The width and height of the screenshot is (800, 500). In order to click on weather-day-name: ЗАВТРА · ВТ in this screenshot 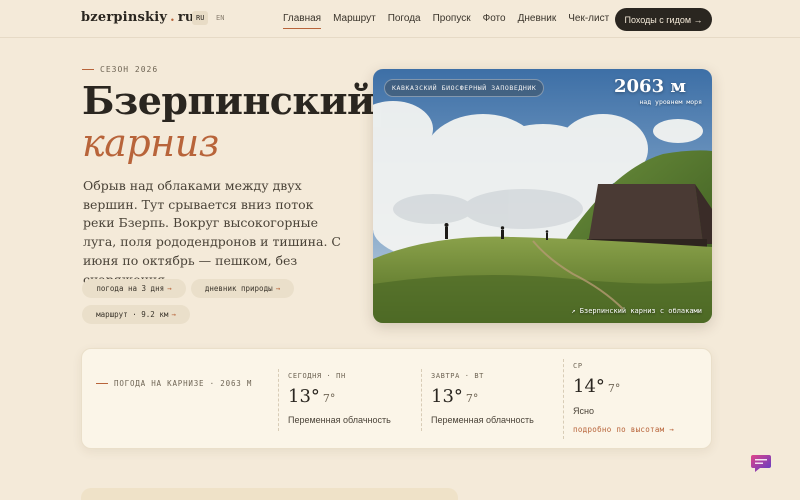, I will do `click(457, 376)`.